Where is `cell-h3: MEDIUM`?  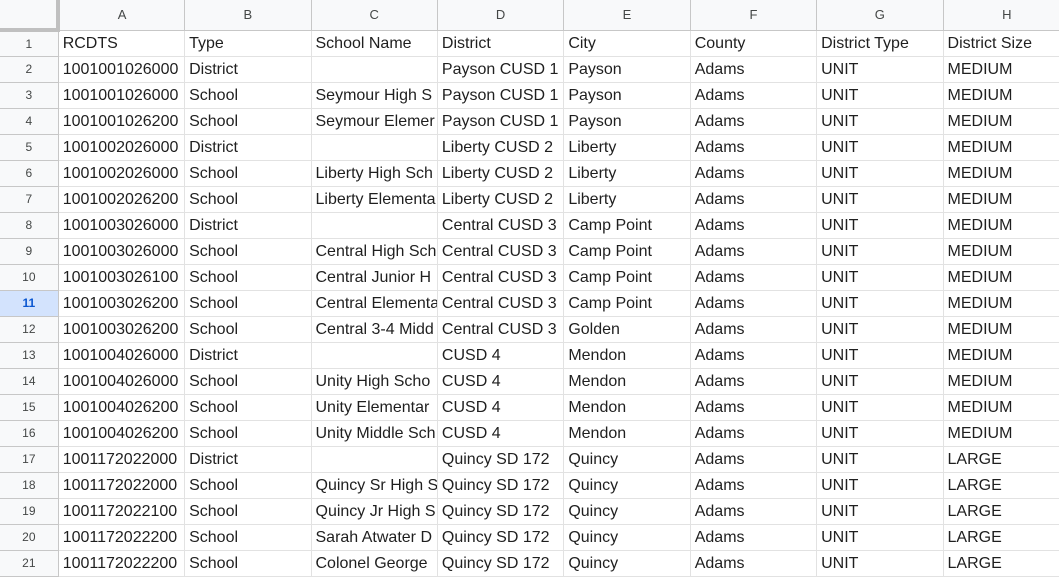 cell-h3: MEDIUM is located at coordinates (1001, 95).